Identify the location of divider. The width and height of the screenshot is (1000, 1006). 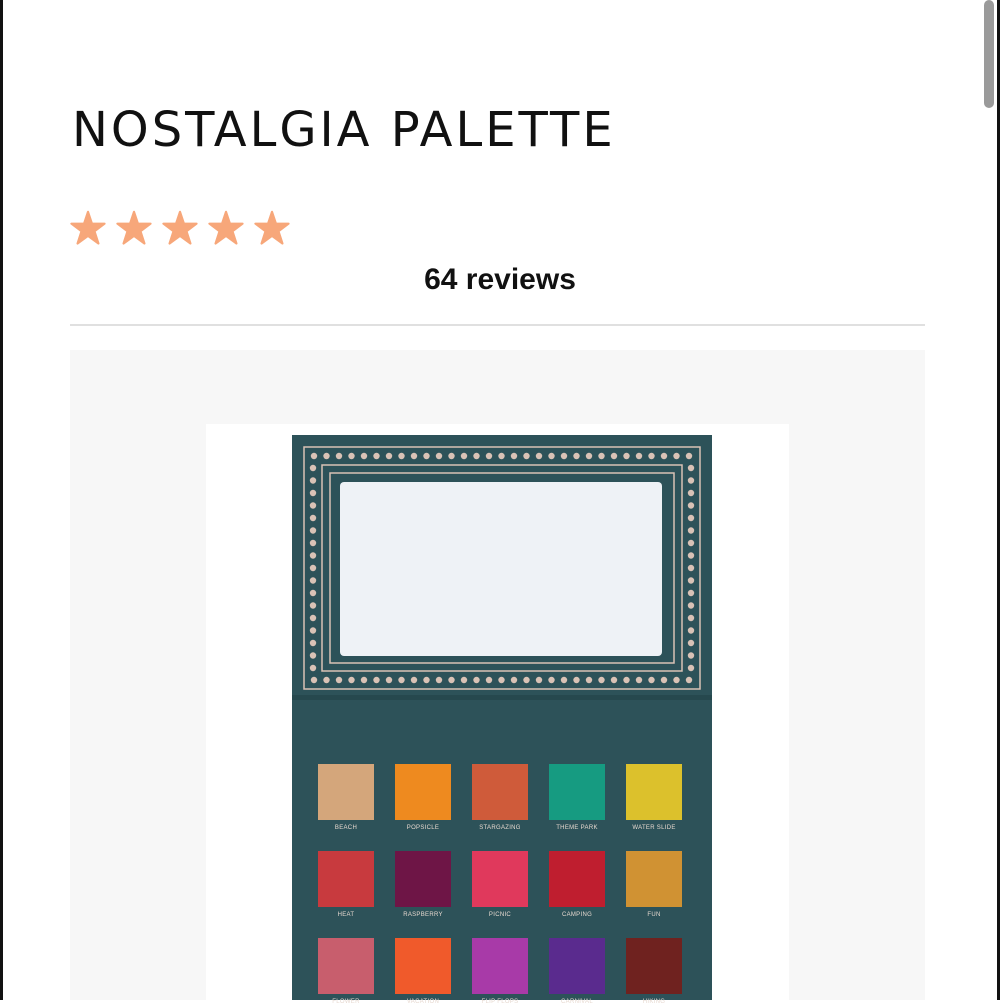
(497, 325).